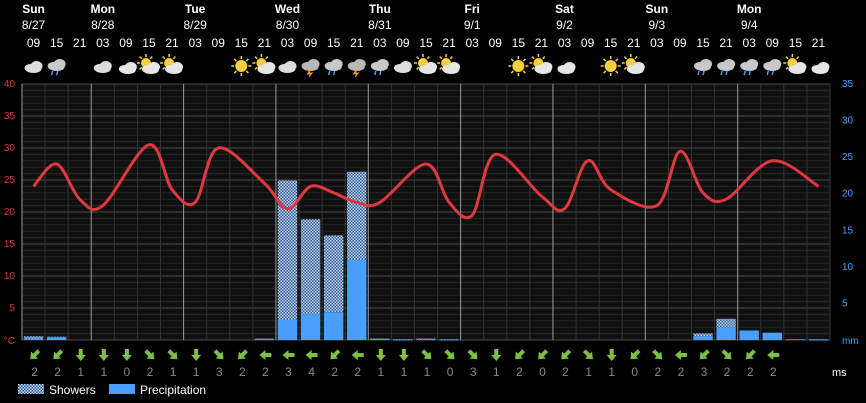  What do you see at coordinates (10, 212) in the screenshot?
I see `temperature-tick-label: 20` at bounding box center [10, 212].